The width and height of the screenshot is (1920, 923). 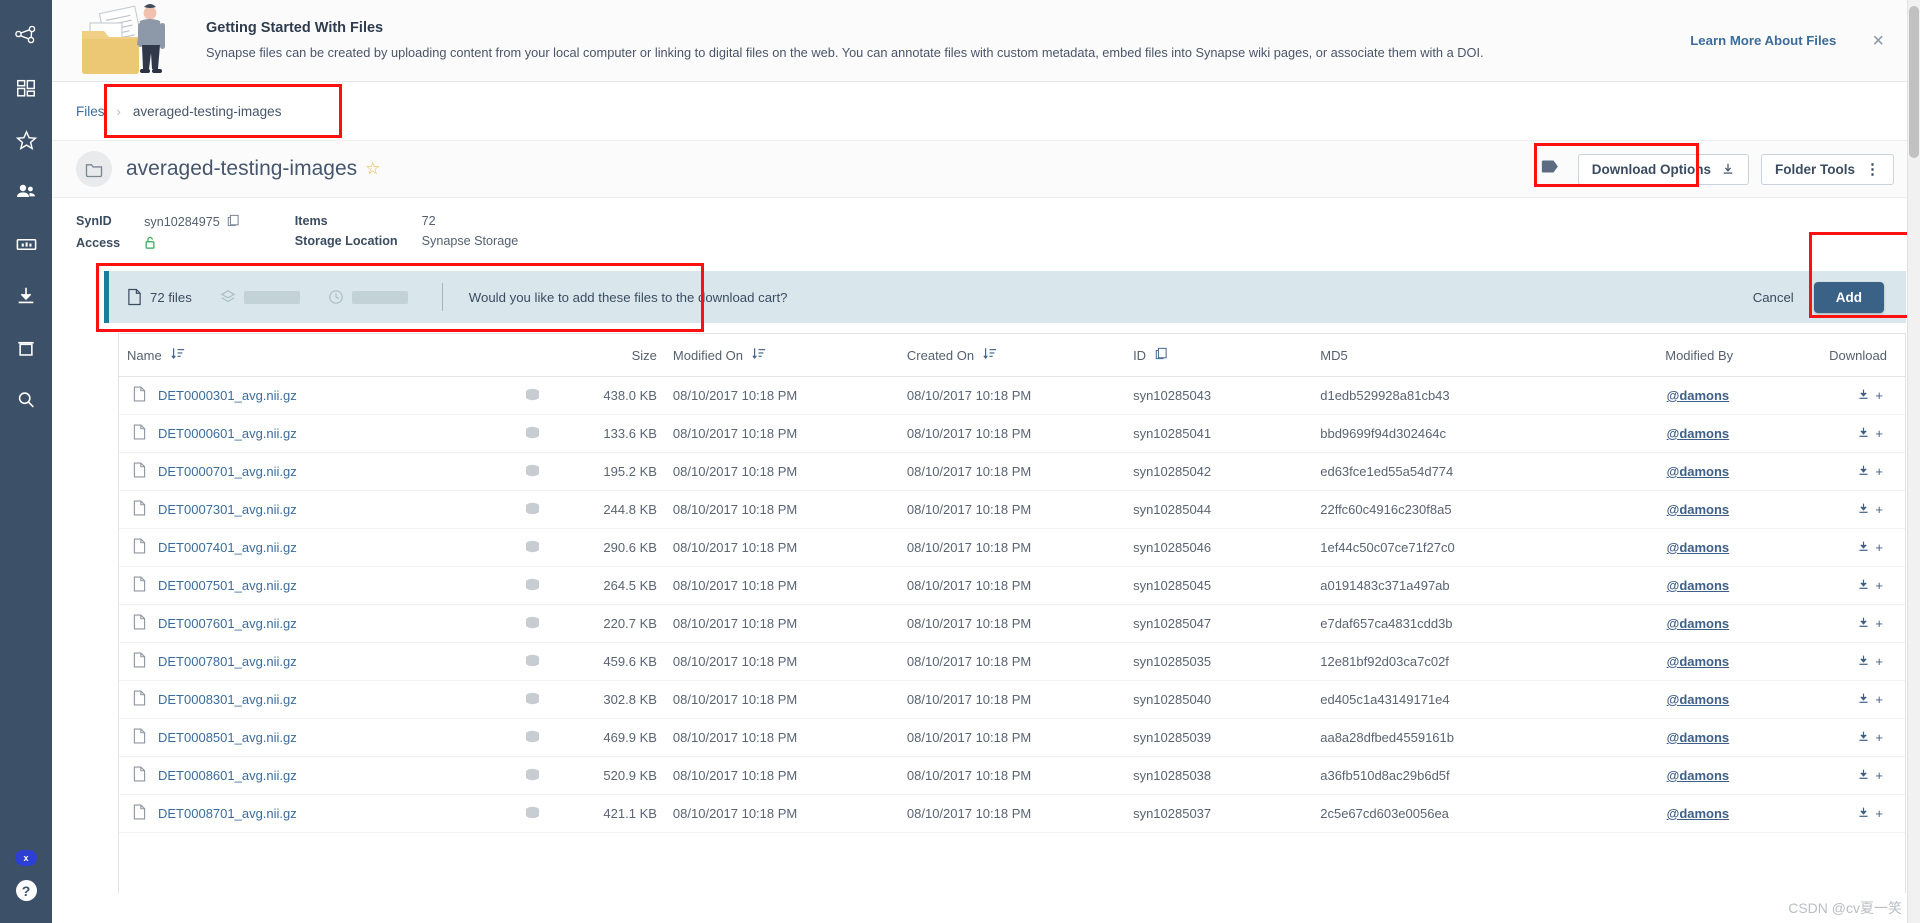 What do you see at coordinates (1914, 82) in the screenshot?
I see `scrollbar-thumb` at bounding box center [1914, 82].